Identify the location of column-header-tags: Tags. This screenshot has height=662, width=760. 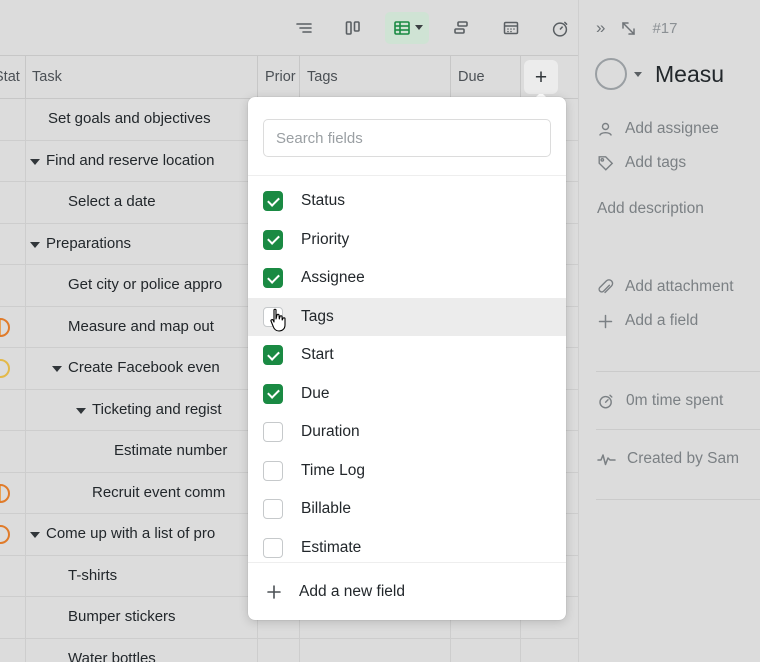
(377, 77).